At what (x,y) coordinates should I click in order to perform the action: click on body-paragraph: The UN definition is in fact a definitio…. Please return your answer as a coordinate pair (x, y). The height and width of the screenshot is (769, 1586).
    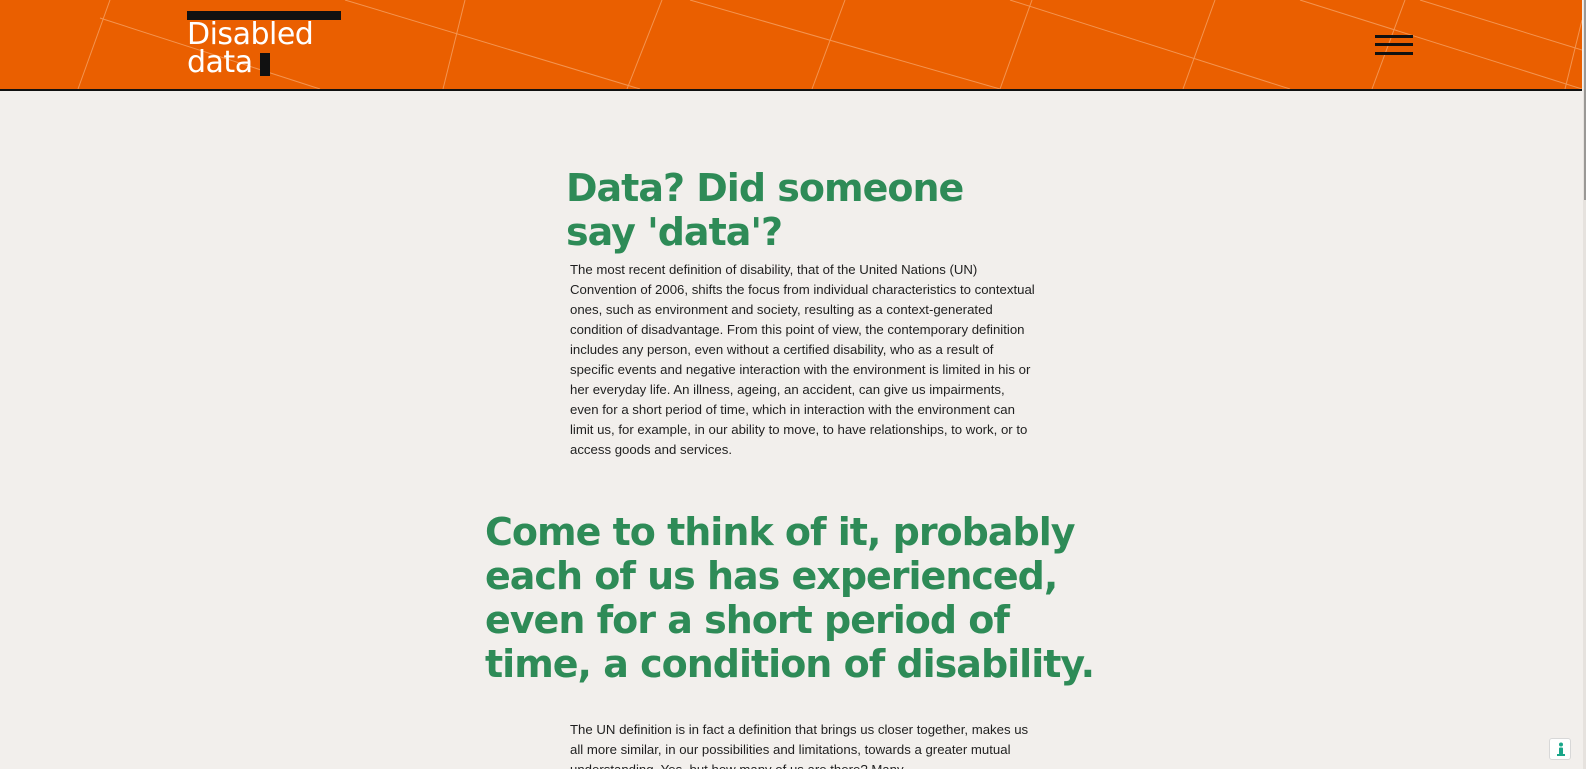
    Looking at the image, I should click on (799, 745).